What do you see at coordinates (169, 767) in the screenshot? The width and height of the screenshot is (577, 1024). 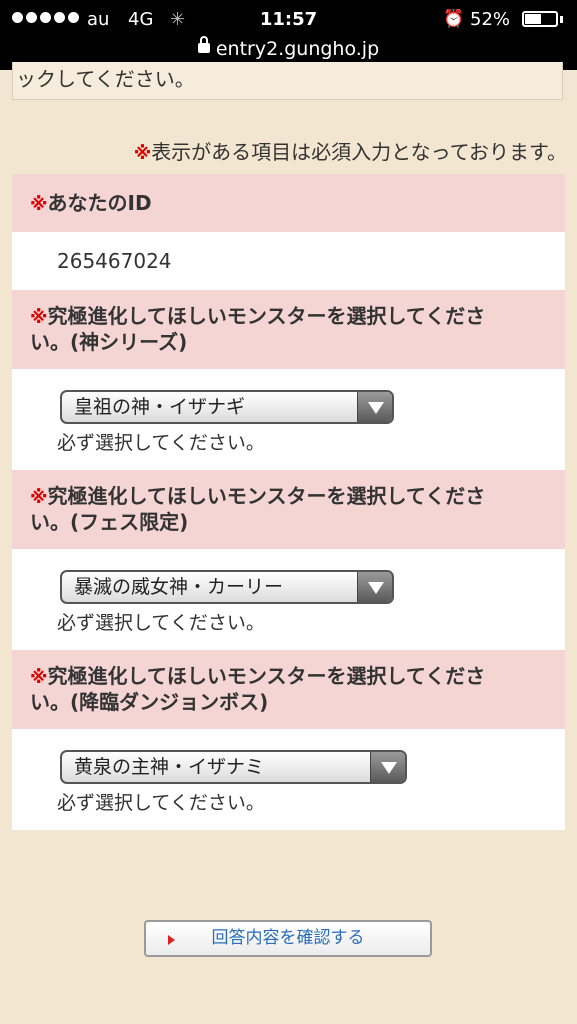 I see `selected-value: 黄泉の主神・イザナミ` at bounding box center [169, 767].